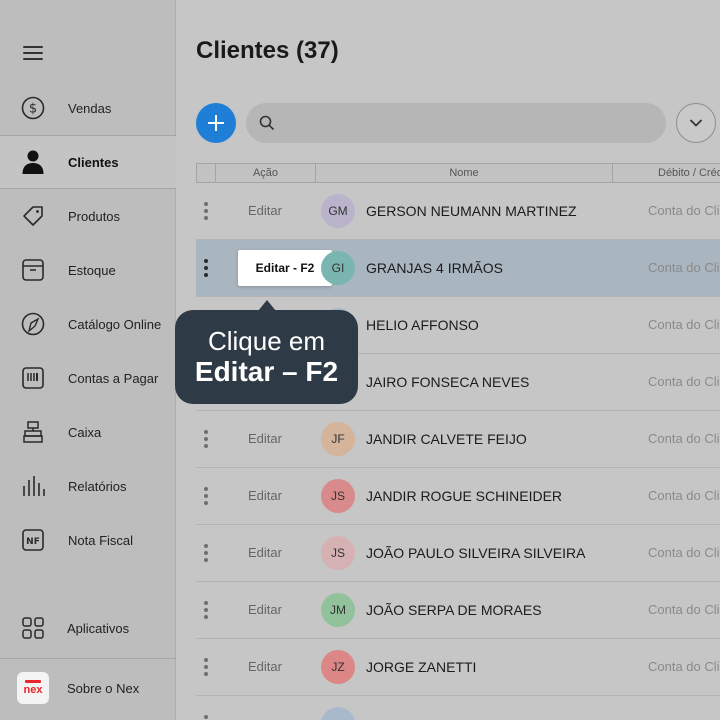 The image size is (720, 720). Describe the element at coordinates (267, 50) in the screenshot. I see `page-title: Clientes (37)` at that location.